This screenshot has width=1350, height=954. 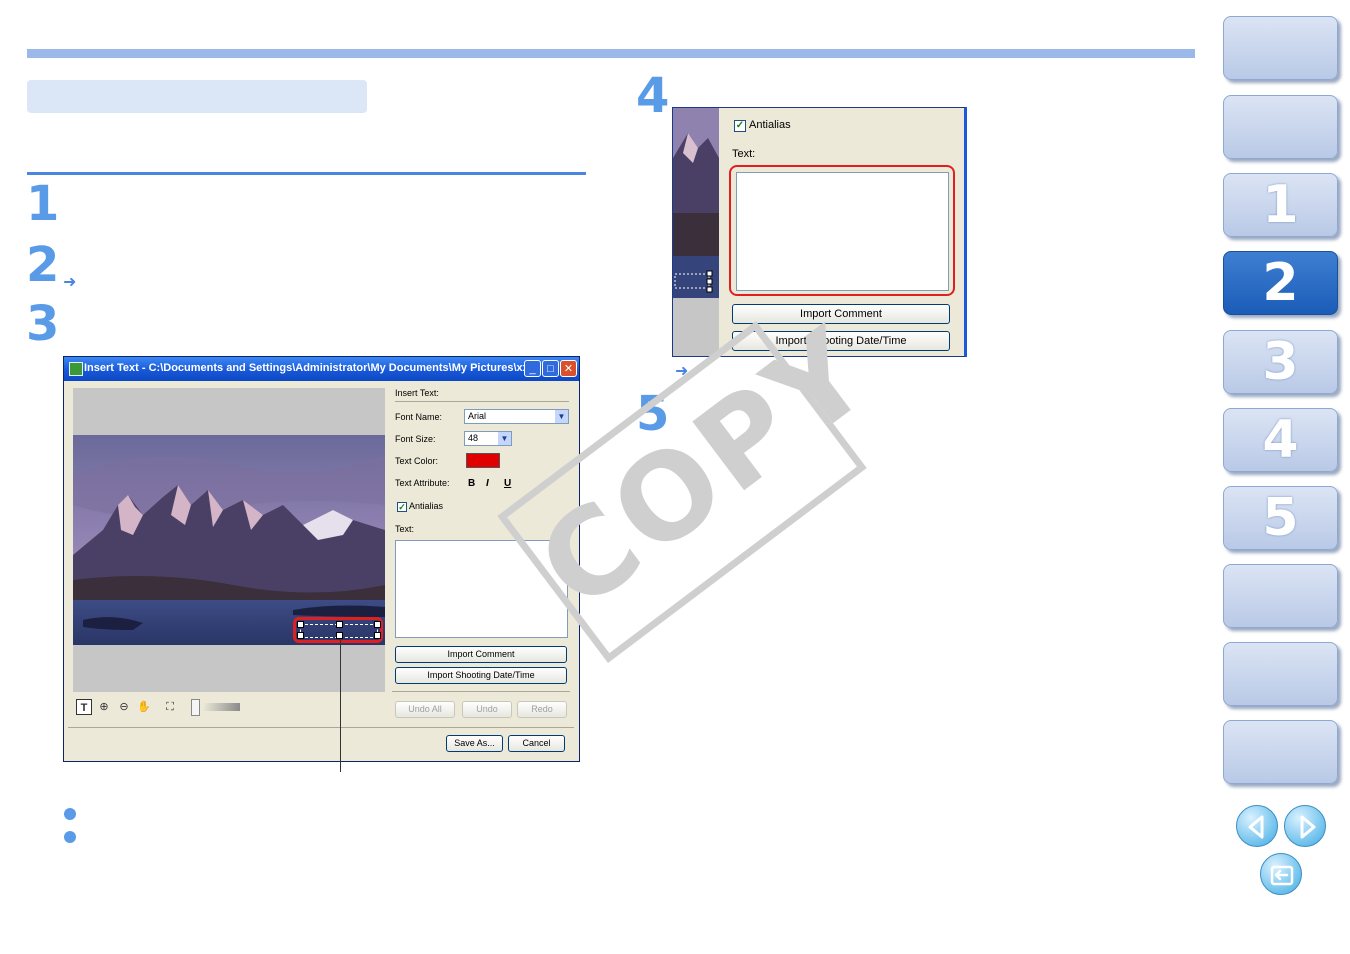 I want to click on font-name-value: Arial, so click(x=477, y=416).